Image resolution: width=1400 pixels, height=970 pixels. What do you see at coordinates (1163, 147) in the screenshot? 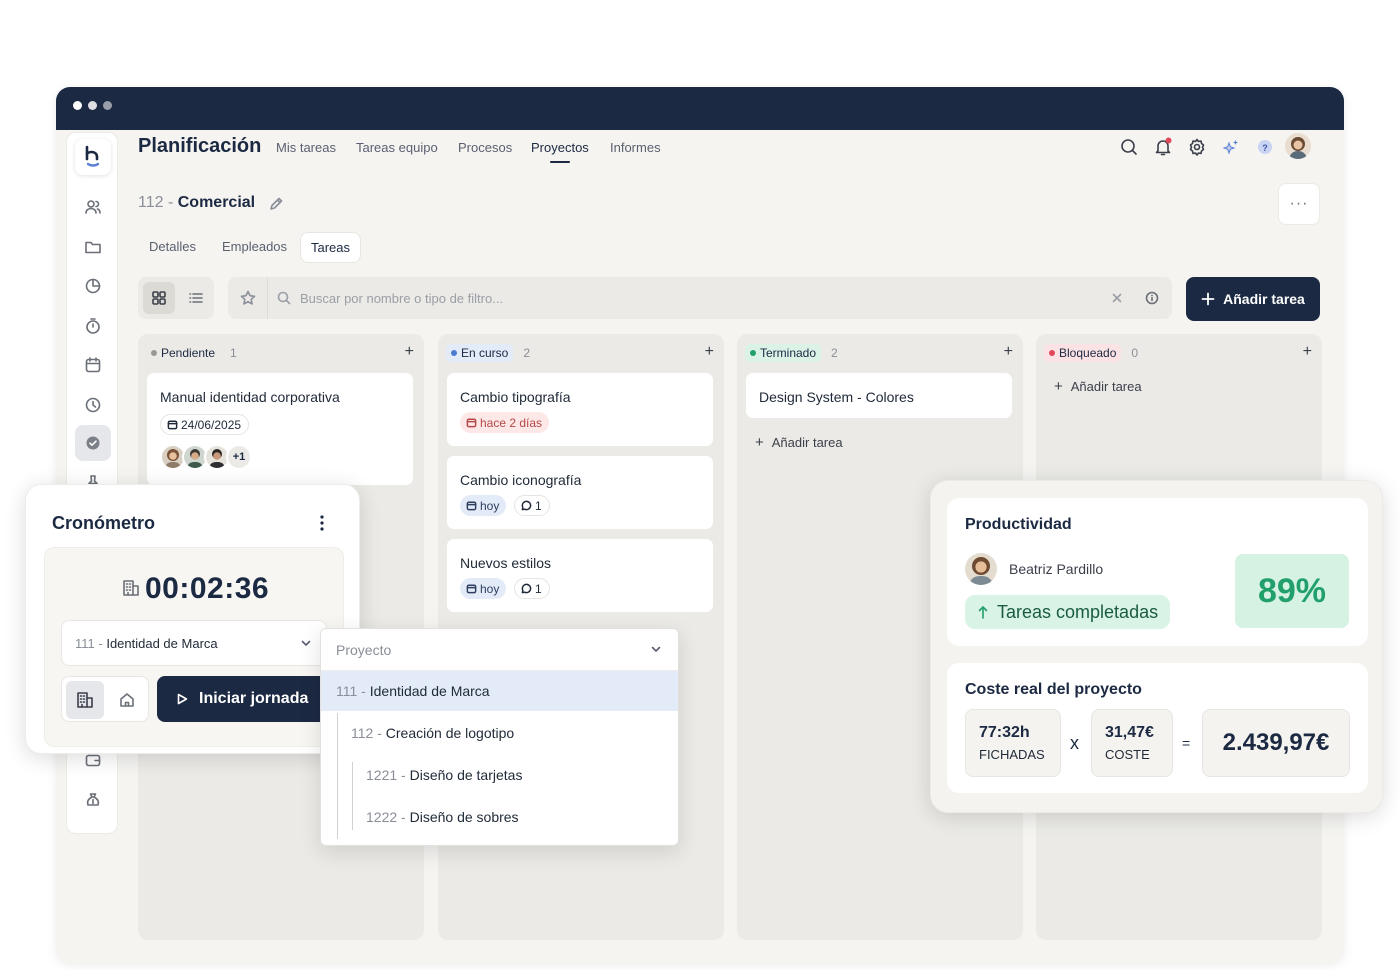
I see `bell-icon` at bounding box center [1163, 147].